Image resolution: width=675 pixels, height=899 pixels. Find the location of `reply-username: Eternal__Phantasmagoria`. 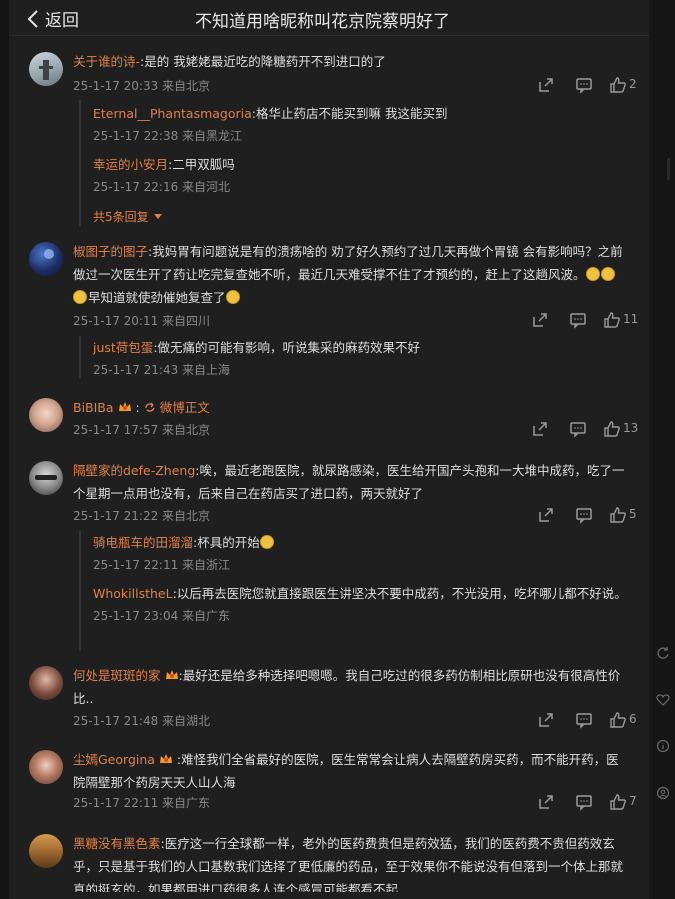

reply-username: Eternal__Phantasmagoria is located at coordinates (172, 113).